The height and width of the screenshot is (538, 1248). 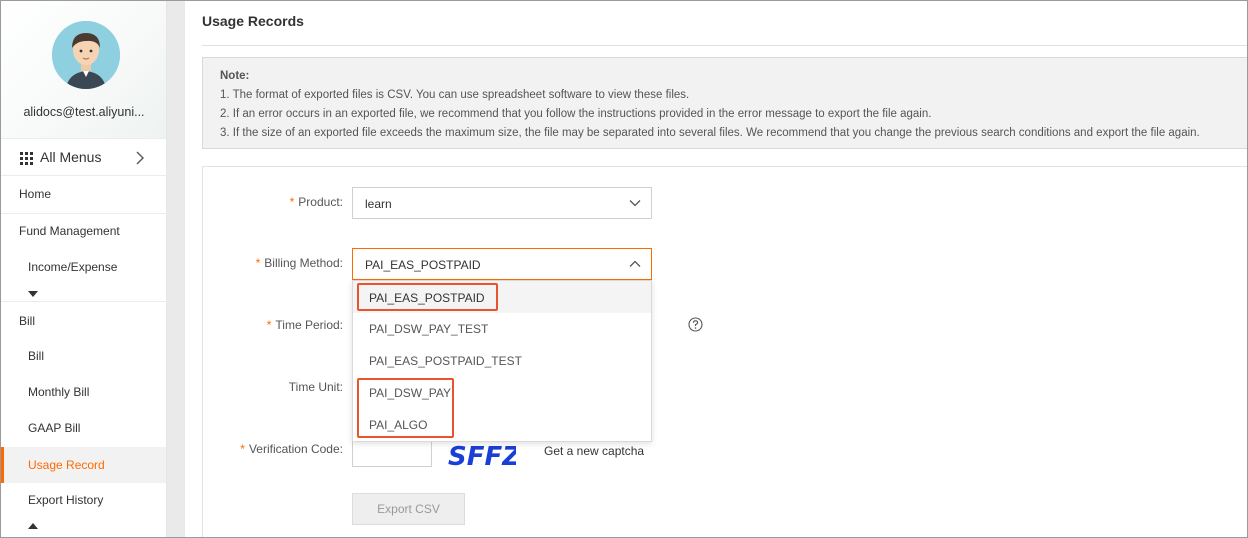 What do you see at coordinates (502, 203) in the screenshot?
I see `product-select: learn` at bounding box center [502, 203].